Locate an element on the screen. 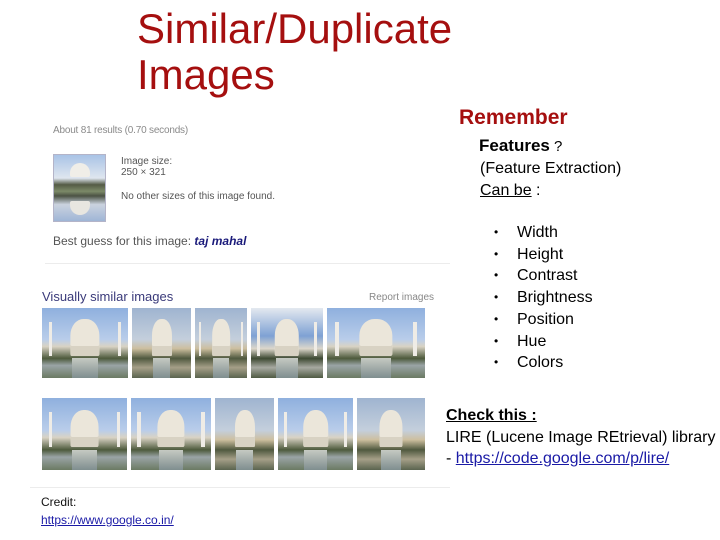  extraction-label: (Feature Extraction) is located at coordinates (551, 168).